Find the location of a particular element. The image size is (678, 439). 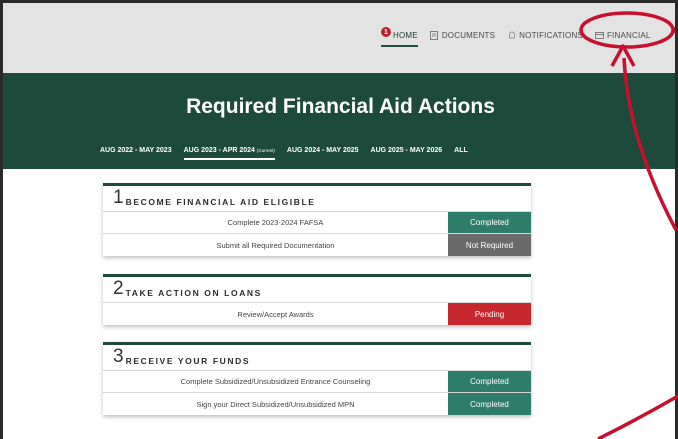

main-nav: 1 HOME DOCUMENTS NOTIFICATIONS FINANCIAL is located at coordinates (522, 35).